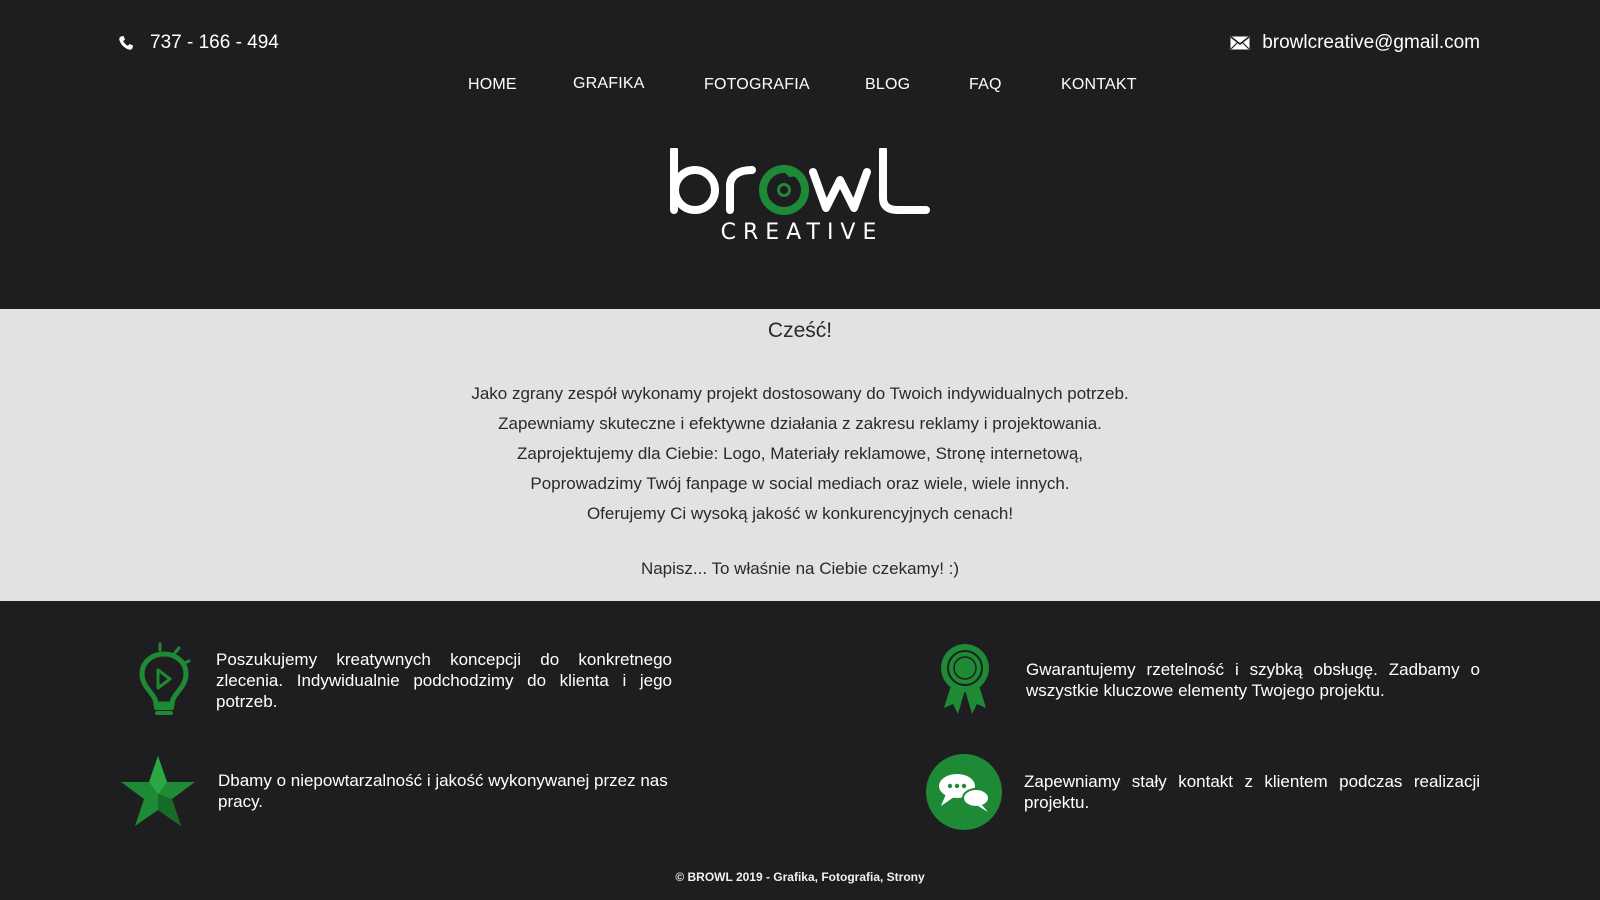 This screenshot has height=900, width=1600. What do you see at coordinates (214, 43) in the screenshot?
I see `phone-number: 737 - 166 - 494` at bounding box center [214, 43].